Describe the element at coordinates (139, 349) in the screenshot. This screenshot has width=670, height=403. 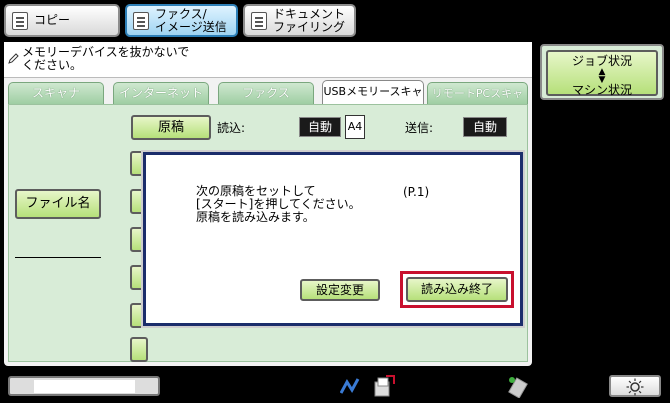
I see `setting-row-button` at that location.